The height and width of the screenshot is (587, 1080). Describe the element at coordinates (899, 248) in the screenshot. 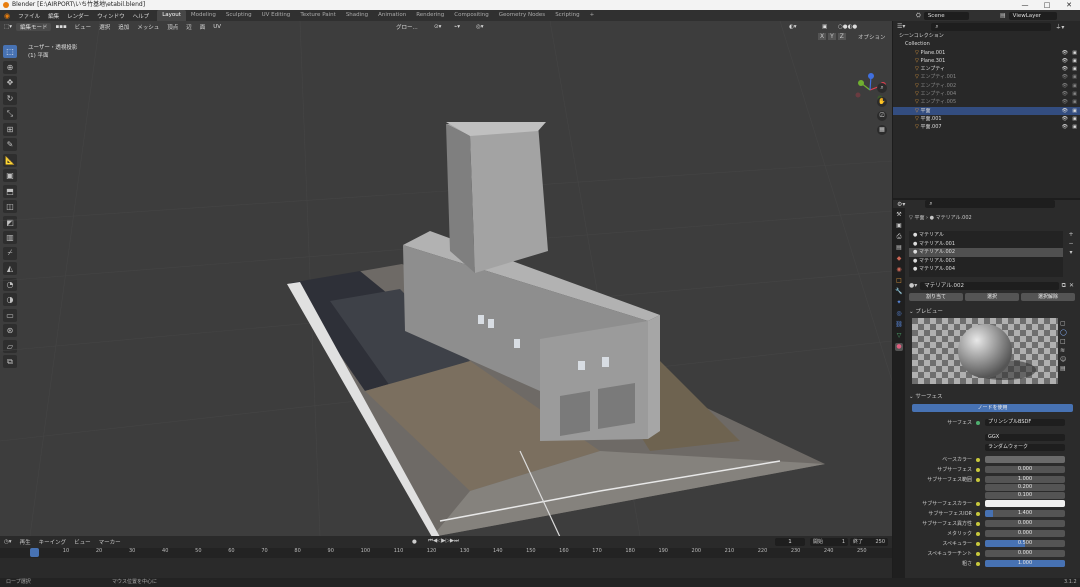

I see `view-layer-tab-icon: ▤` at that location.